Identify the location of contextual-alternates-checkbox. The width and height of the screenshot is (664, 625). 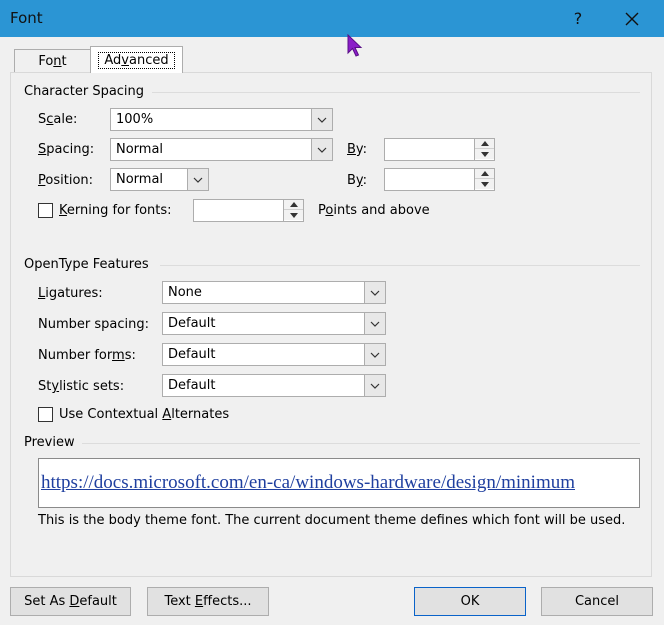
(45, 414).